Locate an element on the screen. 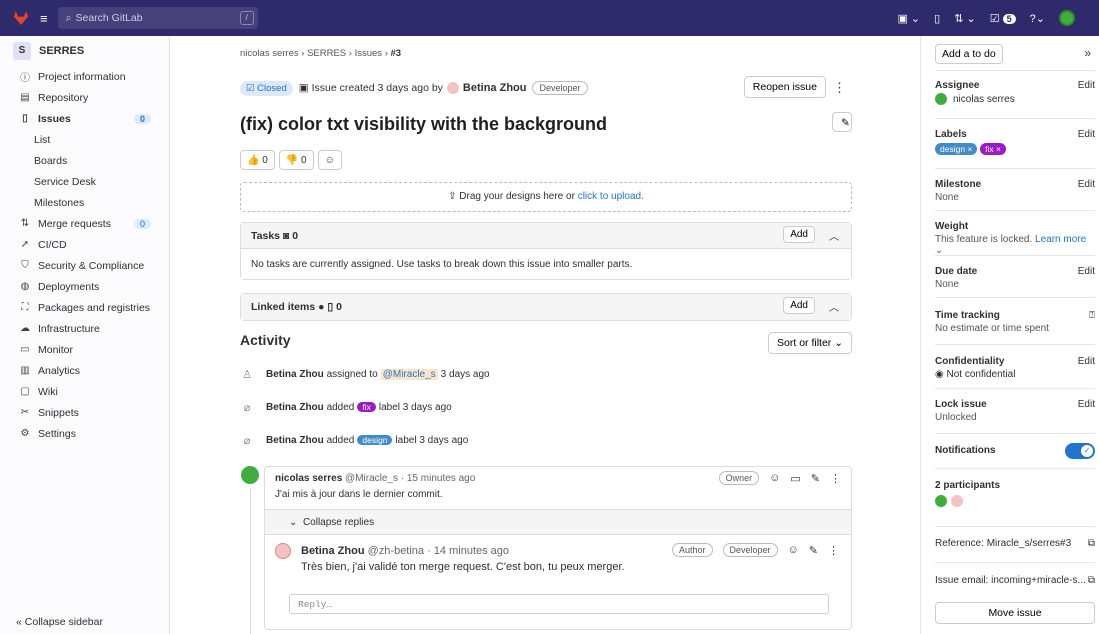  create-new-icon: ▣ ⌄ is located at coordinates (908, 18).